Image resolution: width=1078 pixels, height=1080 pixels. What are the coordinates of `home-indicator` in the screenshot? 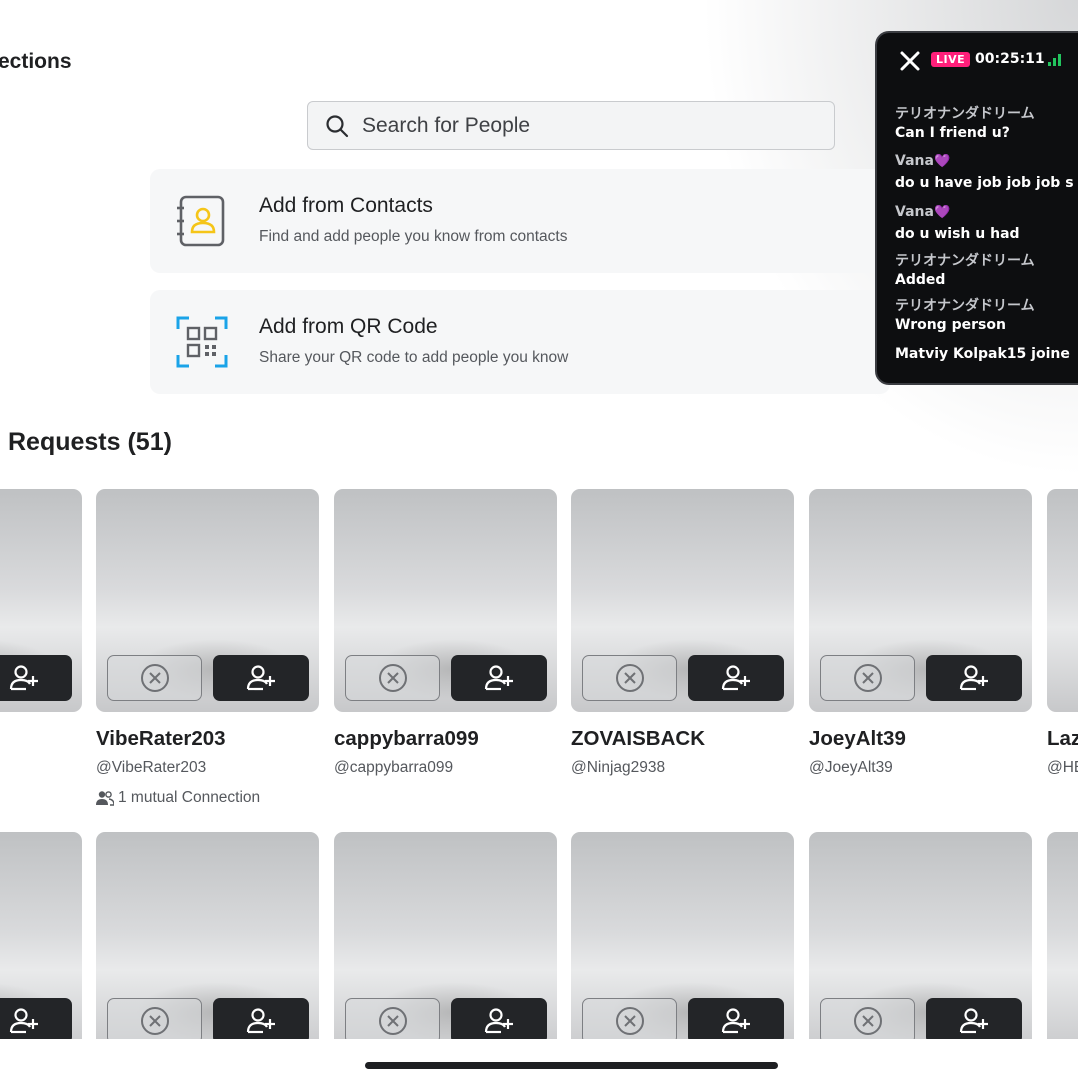 It's located at (571, 1065).